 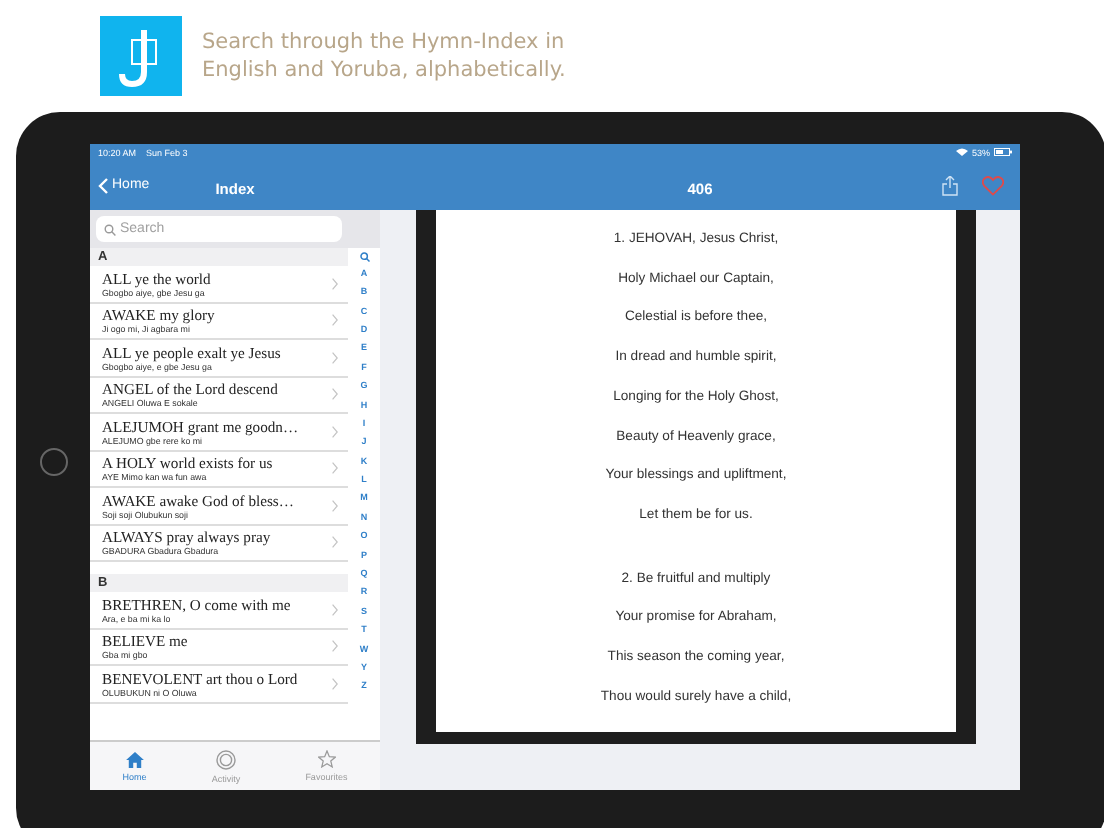 What do you see at coordinates (326, 759) in the screenshot?
I see `star-icon` at bounding box center [326, 759].